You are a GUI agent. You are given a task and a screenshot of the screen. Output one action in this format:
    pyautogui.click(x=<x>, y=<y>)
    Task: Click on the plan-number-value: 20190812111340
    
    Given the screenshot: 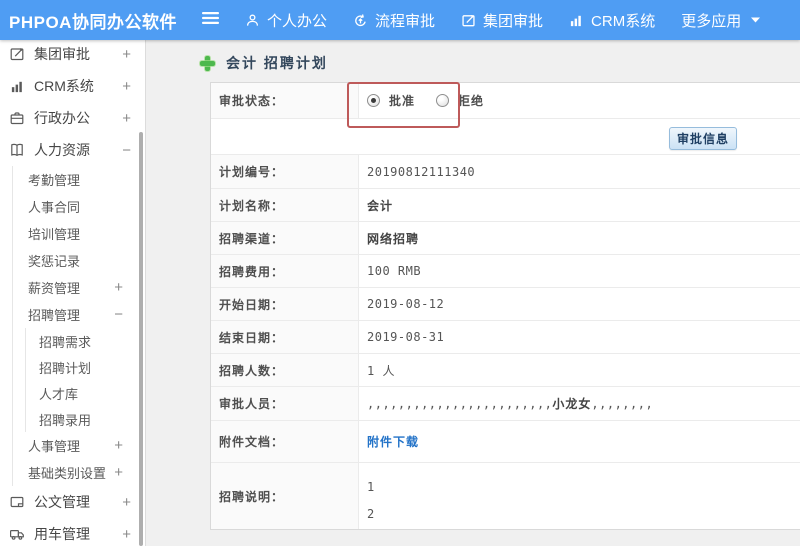 What is the action you would take?
    pyautogui.click(x=421, y=171)
    